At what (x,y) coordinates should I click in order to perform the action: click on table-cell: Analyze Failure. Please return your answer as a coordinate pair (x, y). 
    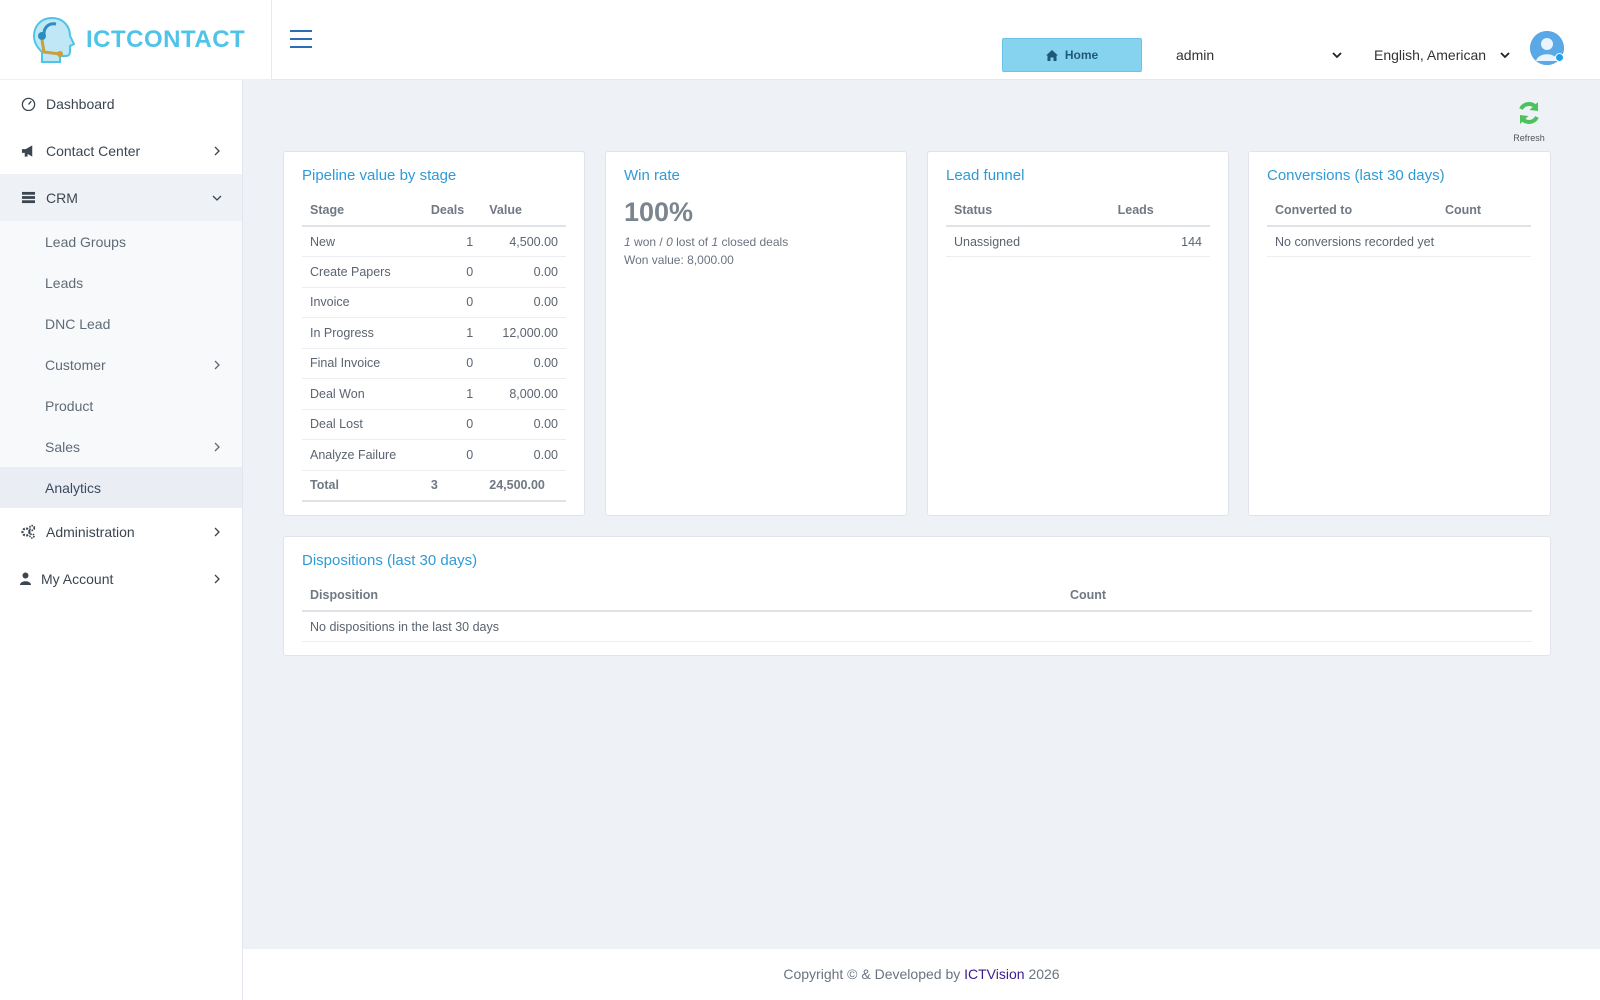
    Looking at the image, I should click on (362, 455).